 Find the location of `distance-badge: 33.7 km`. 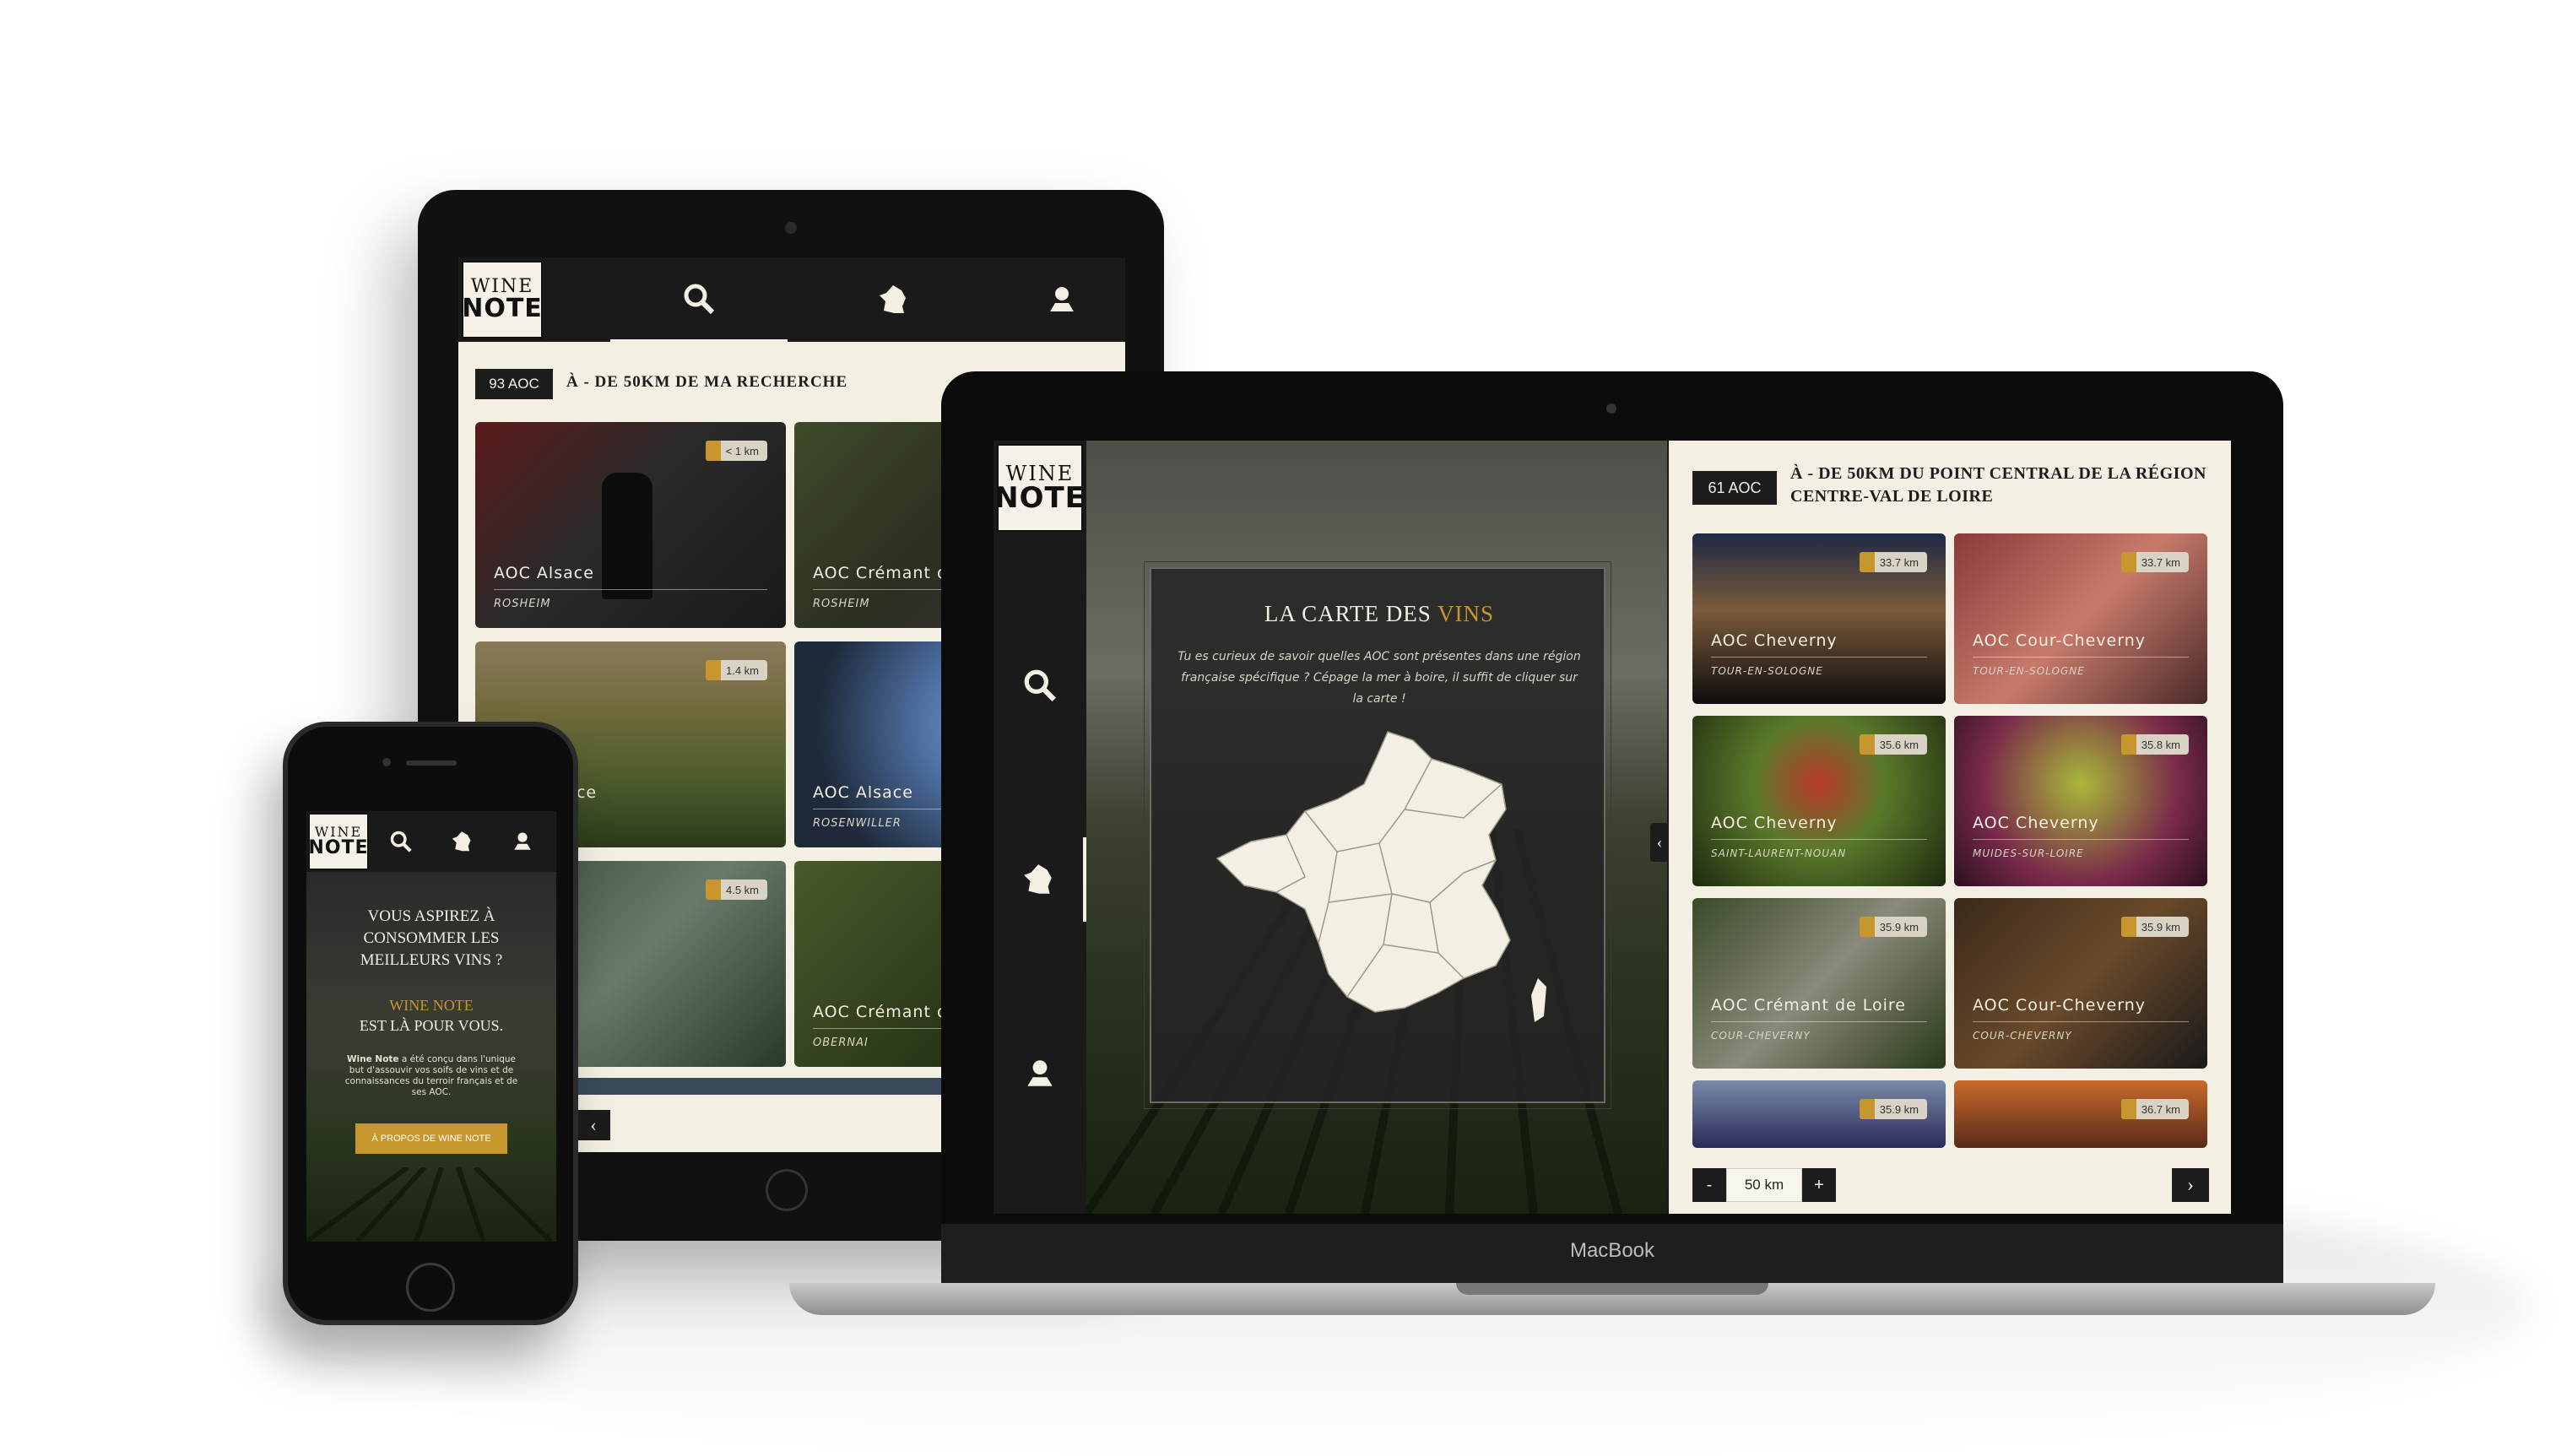

distance-badge: 33.7 km is located at coordinates (1893, 562).